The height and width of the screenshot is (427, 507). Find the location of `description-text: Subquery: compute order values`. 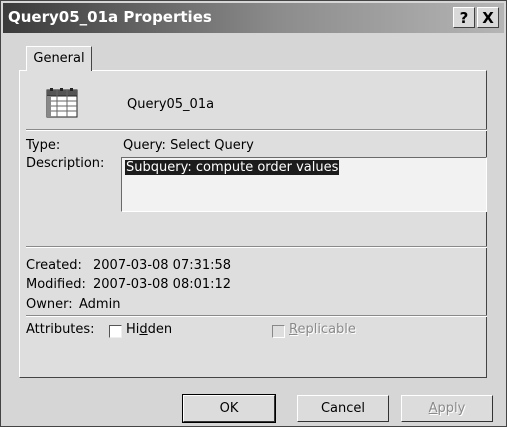

description-text: Subquery: compute order values is located at coordinates (232, 167).